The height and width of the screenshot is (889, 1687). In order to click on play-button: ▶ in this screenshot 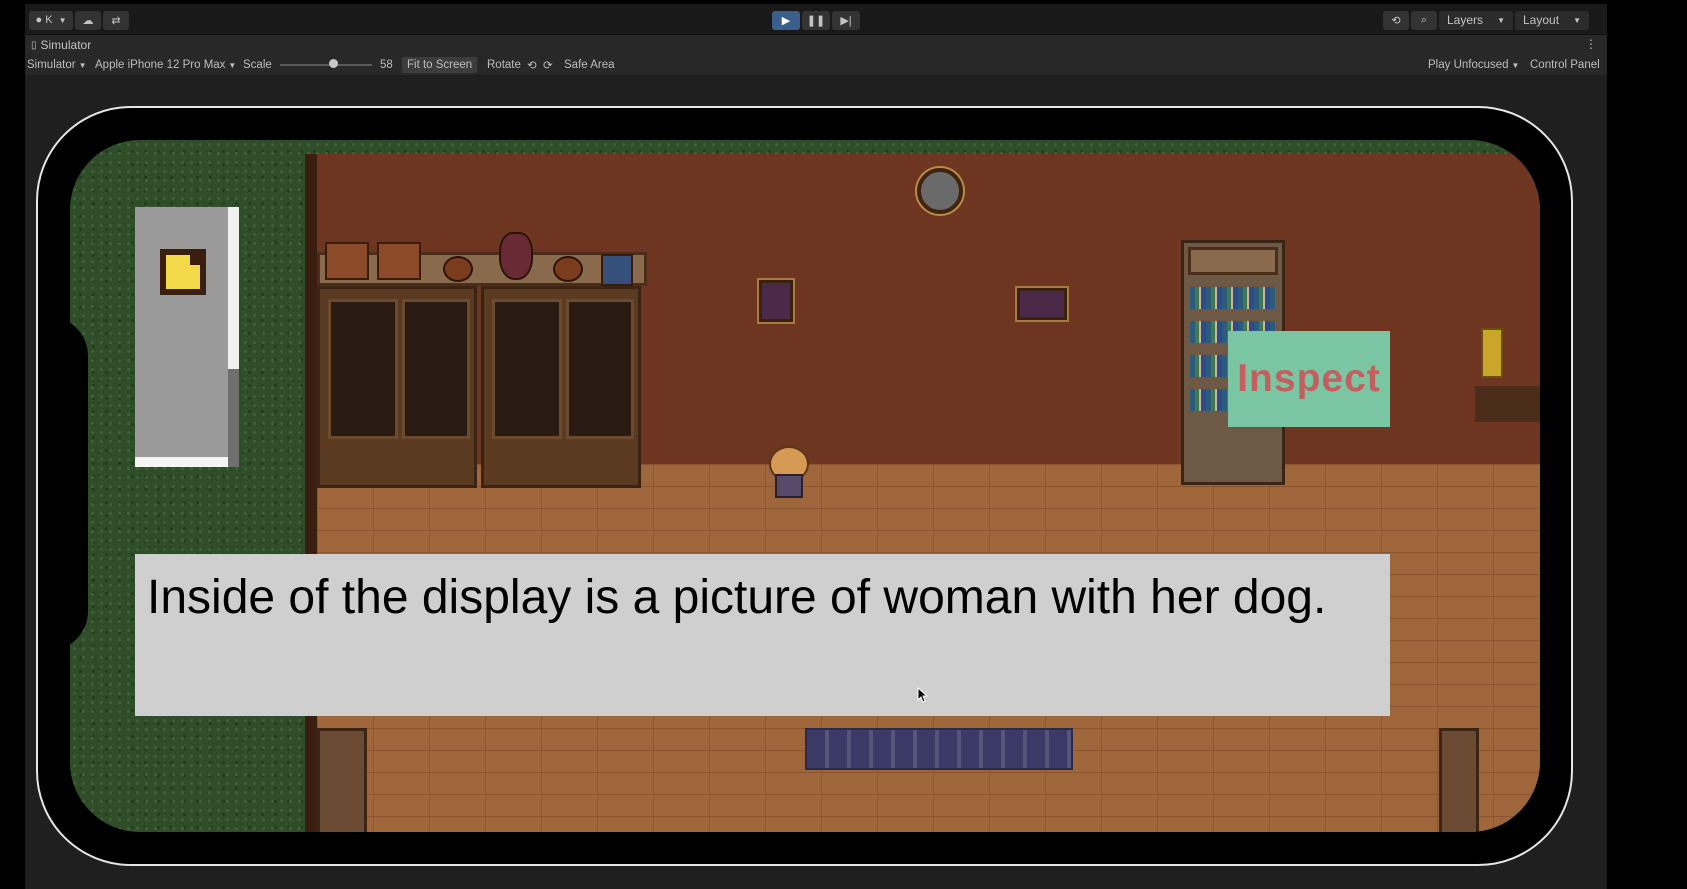, I will do `click(786, 20)`.